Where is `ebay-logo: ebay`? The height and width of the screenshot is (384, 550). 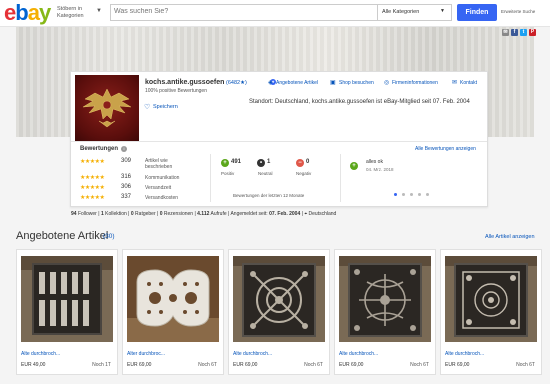 ebay-logo: ebay is located at coordinates (27, 12).